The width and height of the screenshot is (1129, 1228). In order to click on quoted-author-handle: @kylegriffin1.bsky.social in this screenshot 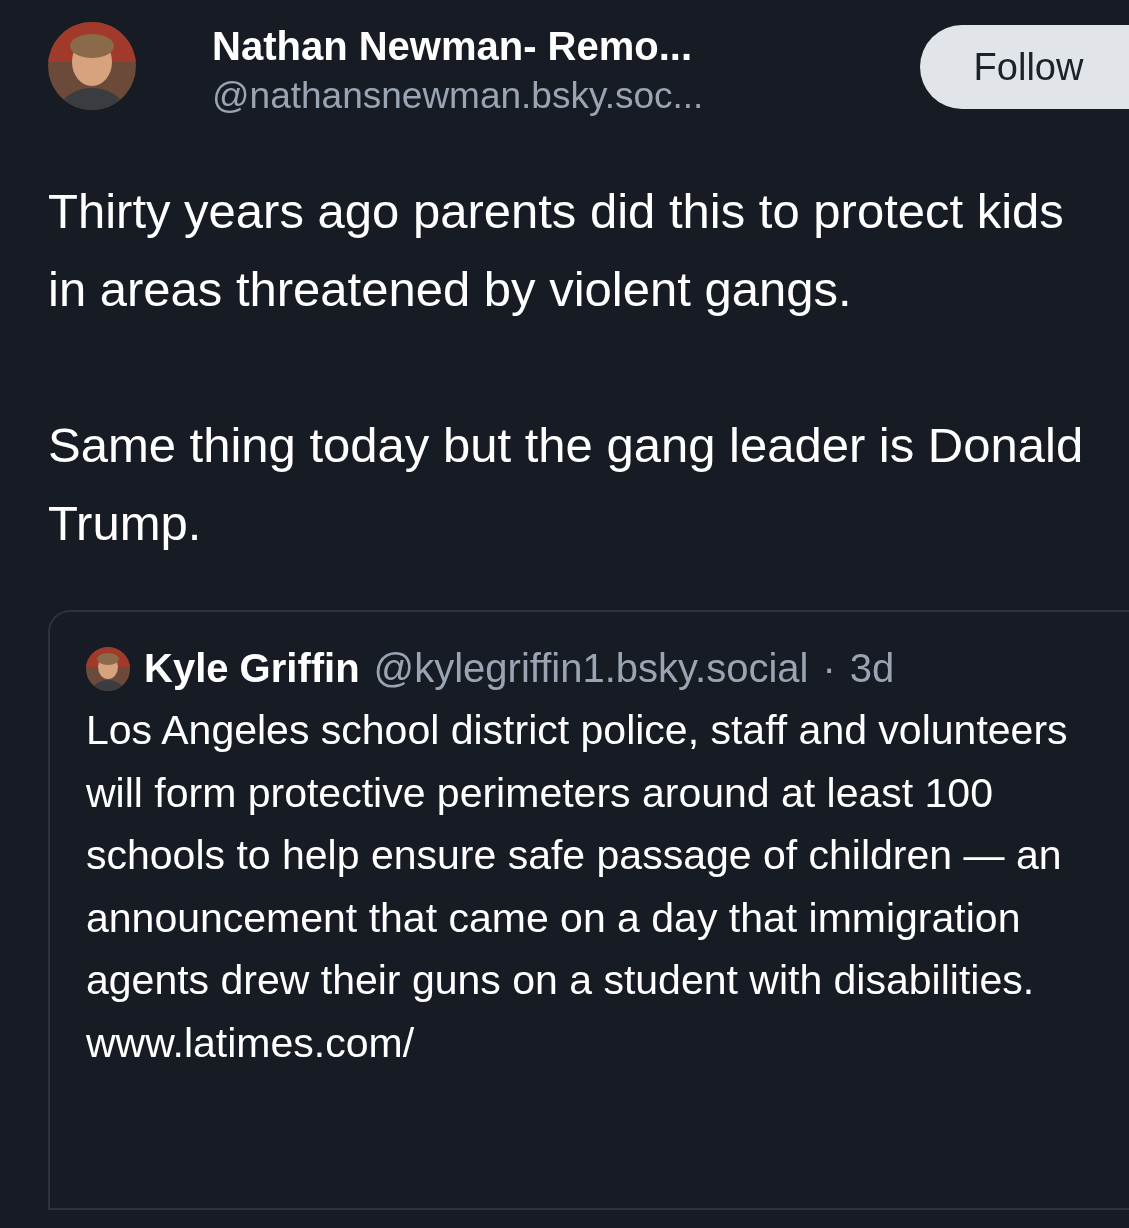, I will do `click(591, 668)`.